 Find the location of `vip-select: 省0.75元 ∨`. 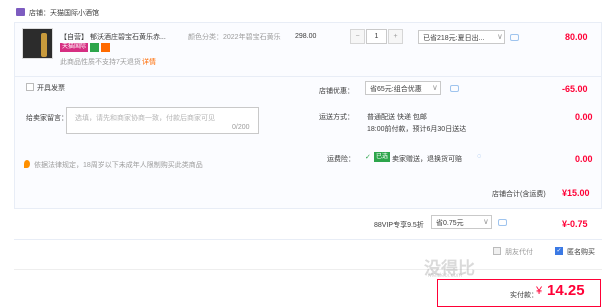

vip-select: 省0.75元 ∨ is located at coordinates (461, 222).